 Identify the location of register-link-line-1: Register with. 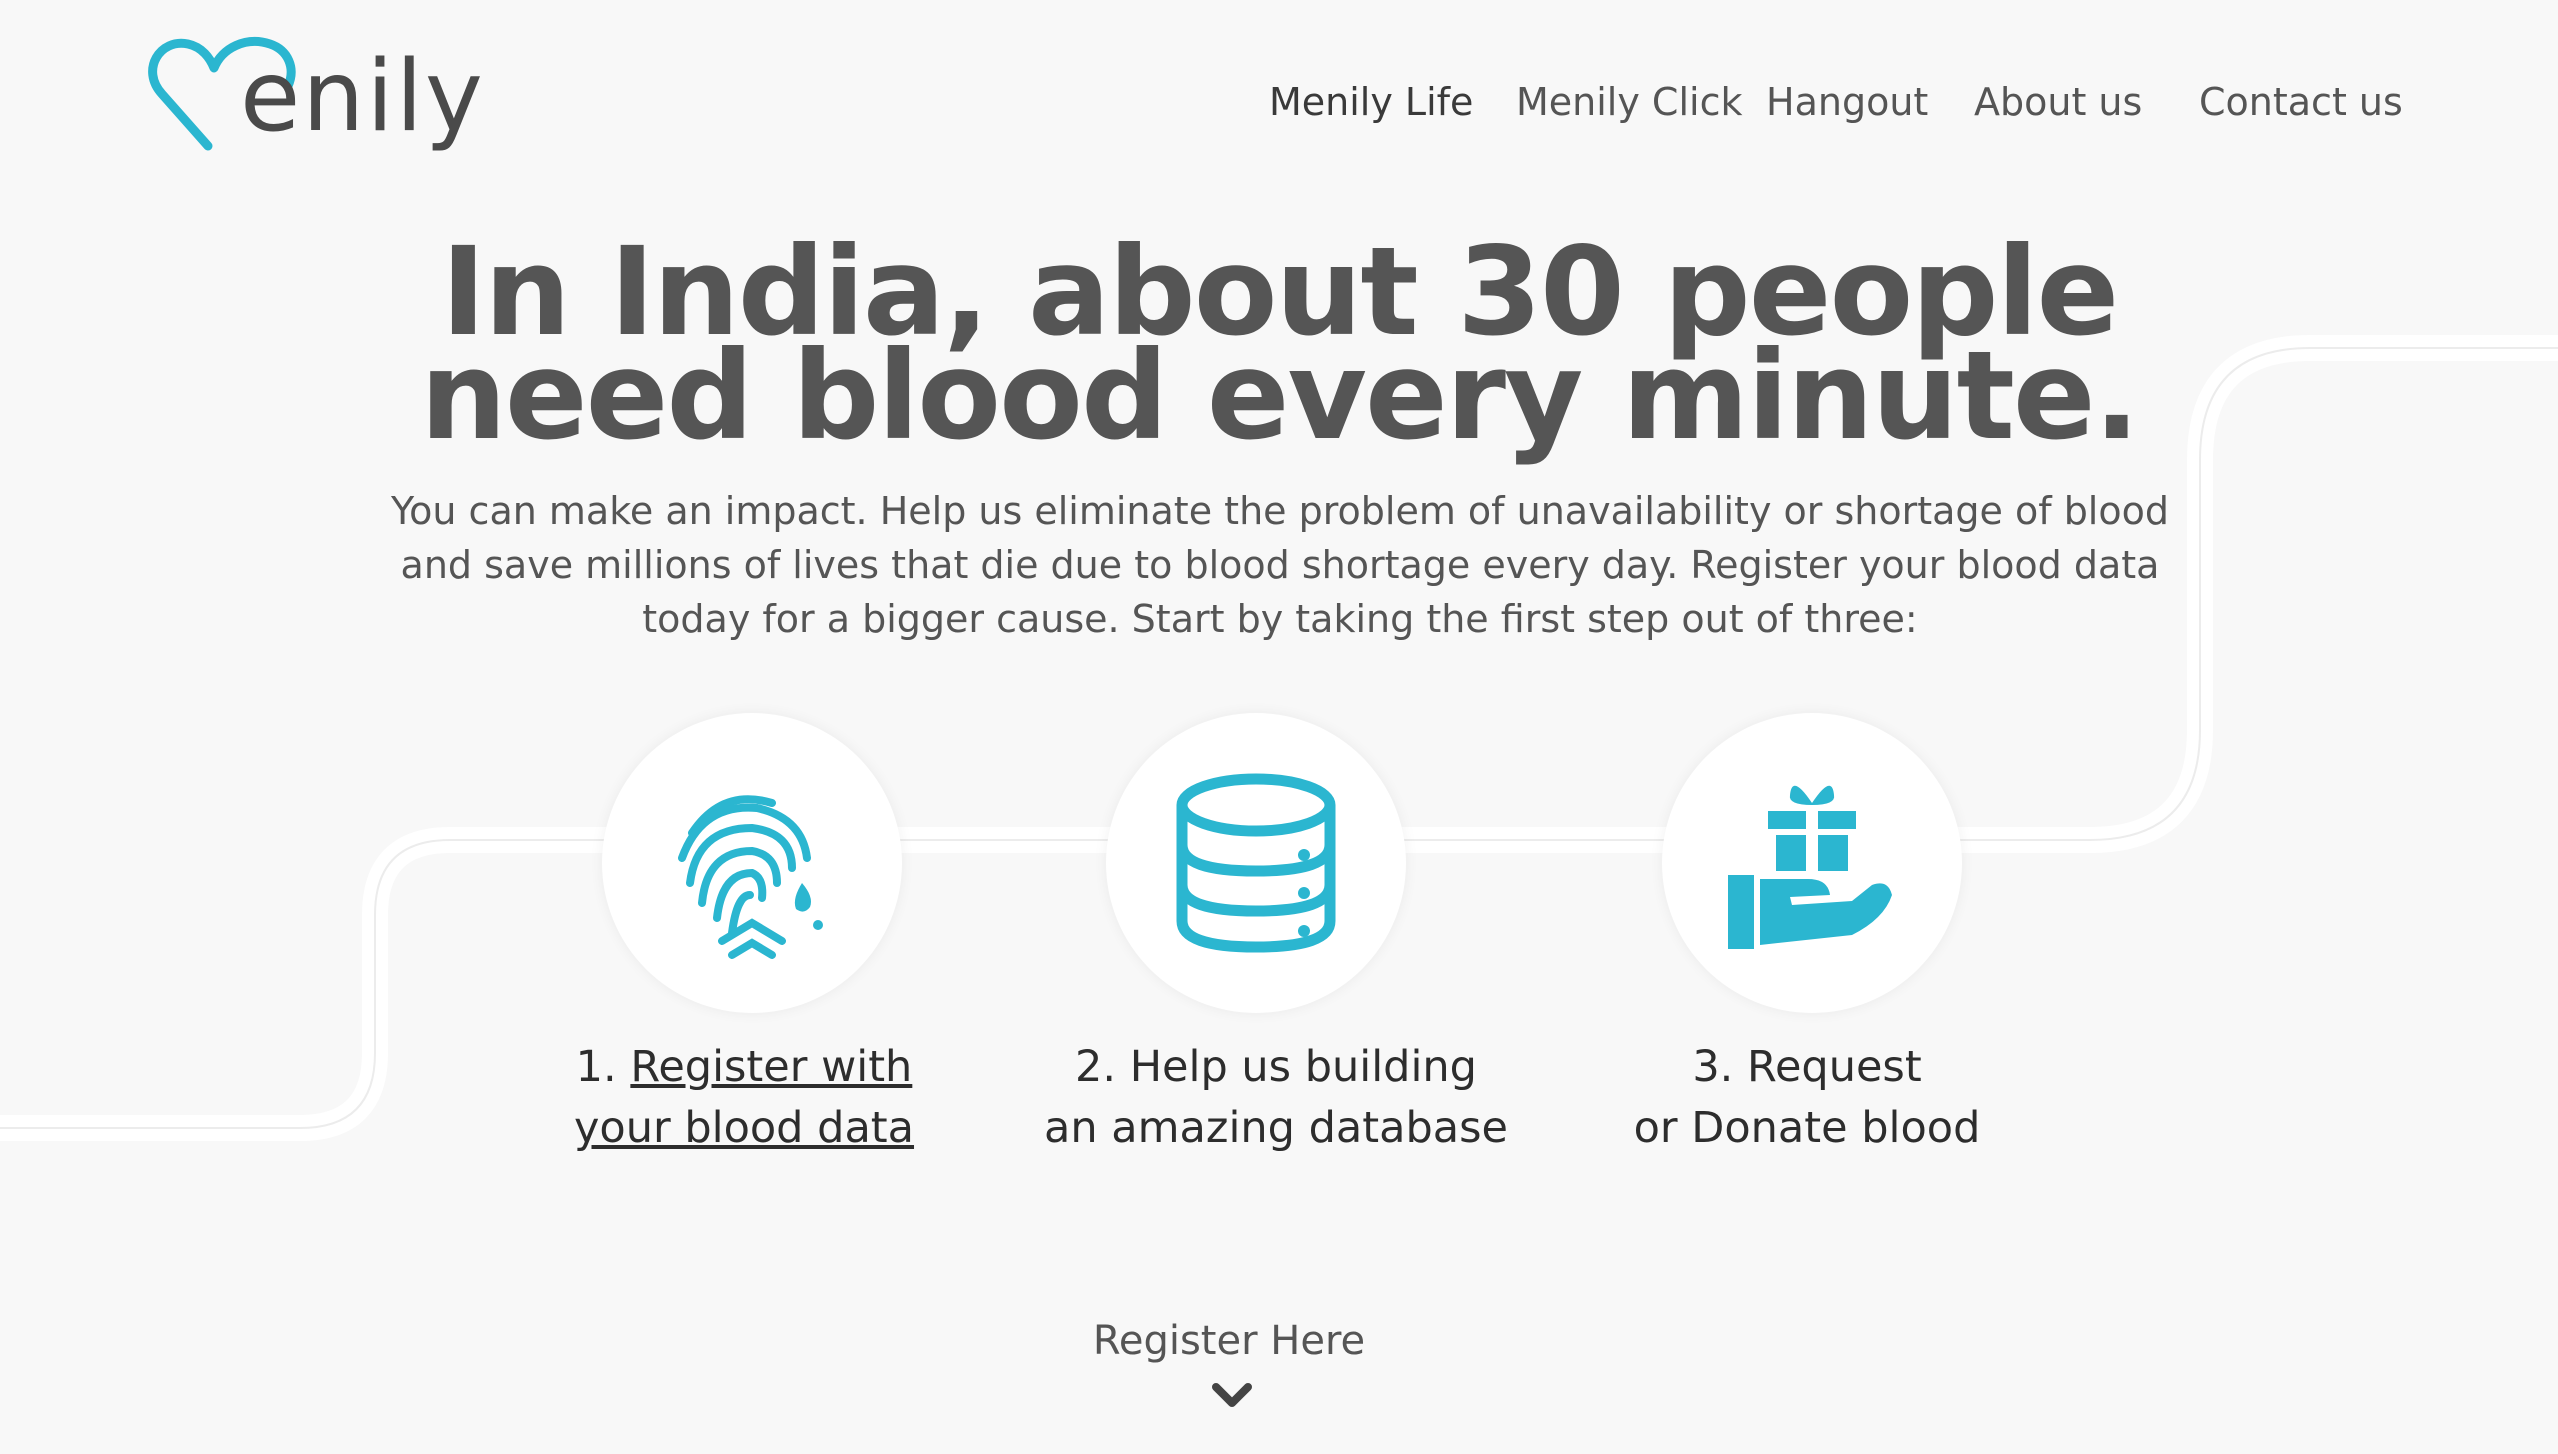
(771, 1067).